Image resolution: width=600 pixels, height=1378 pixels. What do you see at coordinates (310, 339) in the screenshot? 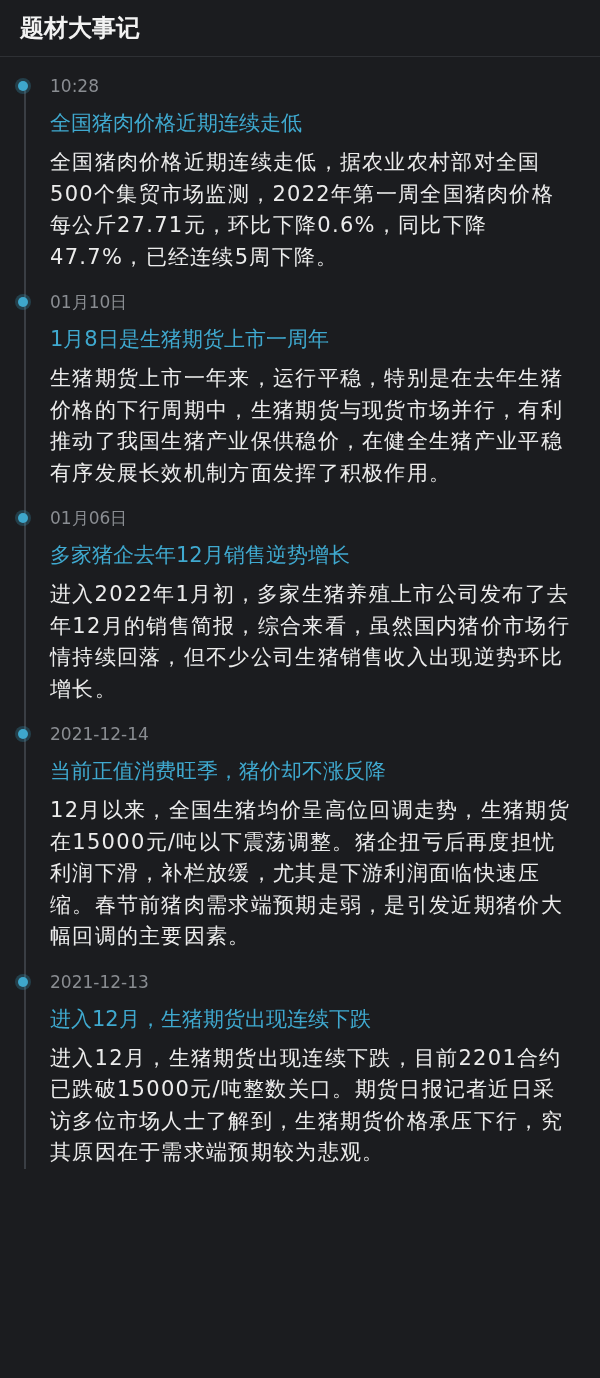
I see `event-title: 1月8日是生猪期货上市一周年` at bounding box center [310, 339].